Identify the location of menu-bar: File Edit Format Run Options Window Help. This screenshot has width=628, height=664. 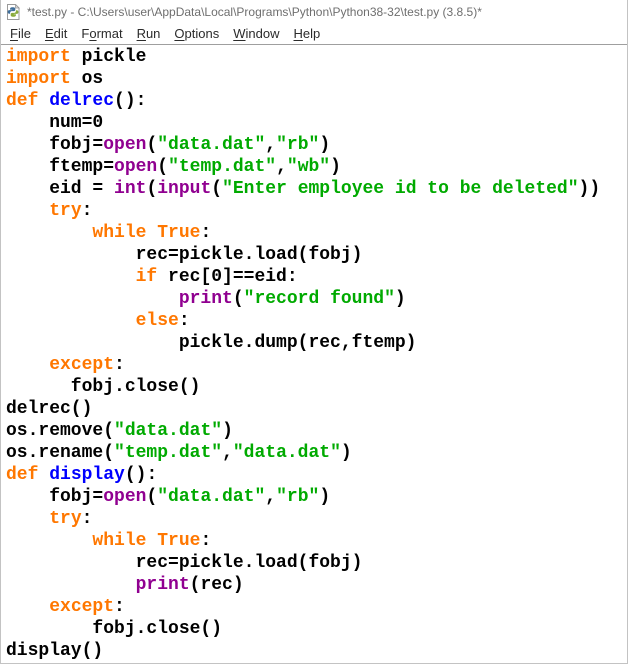
(314, 34).